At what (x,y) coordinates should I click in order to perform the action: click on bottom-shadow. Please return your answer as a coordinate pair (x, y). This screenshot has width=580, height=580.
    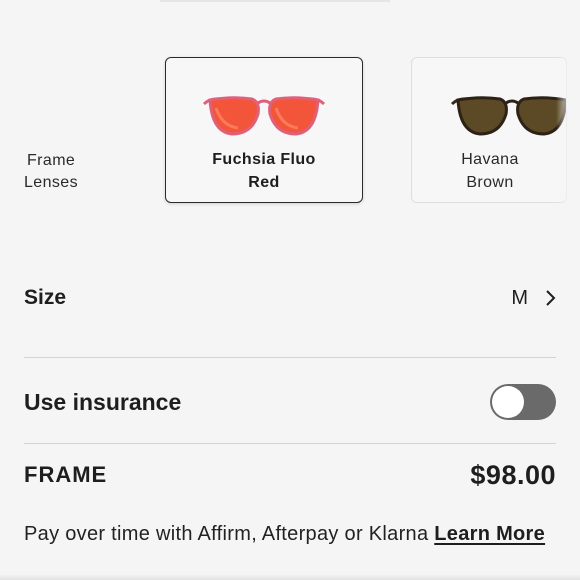
    Looking at the image, I should click on (290, 577).